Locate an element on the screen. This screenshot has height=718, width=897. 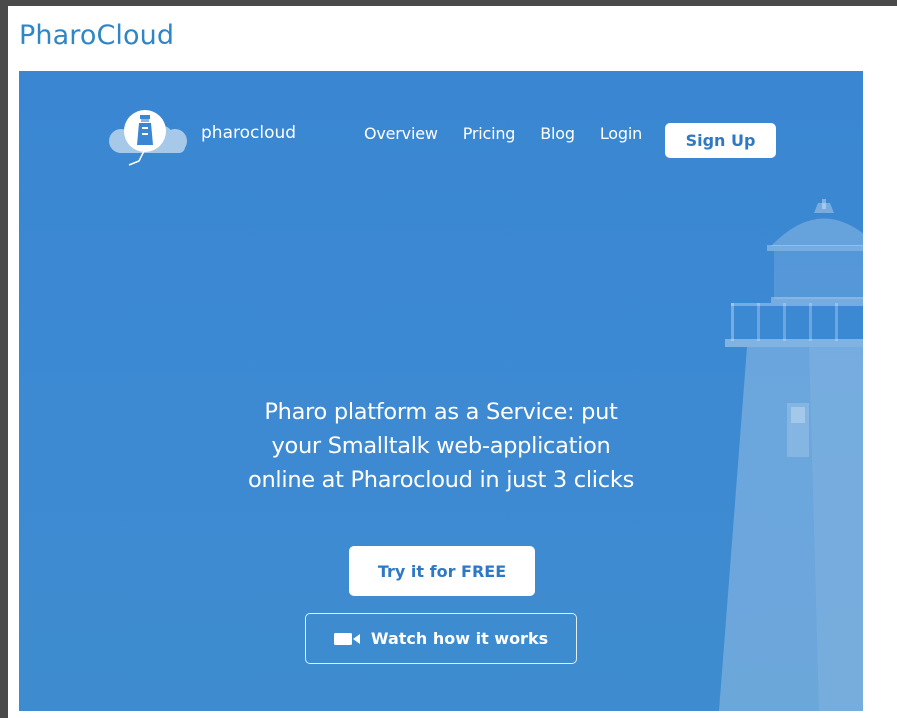
nav-link-pricing: Pricing is located at coordinates (489, 133).